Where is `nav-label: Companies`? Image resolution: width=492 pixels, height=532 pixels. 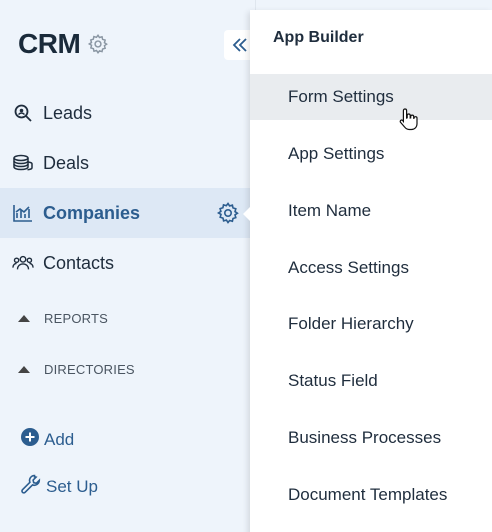
nav-label: Companies is located at coordinates (92, 212).